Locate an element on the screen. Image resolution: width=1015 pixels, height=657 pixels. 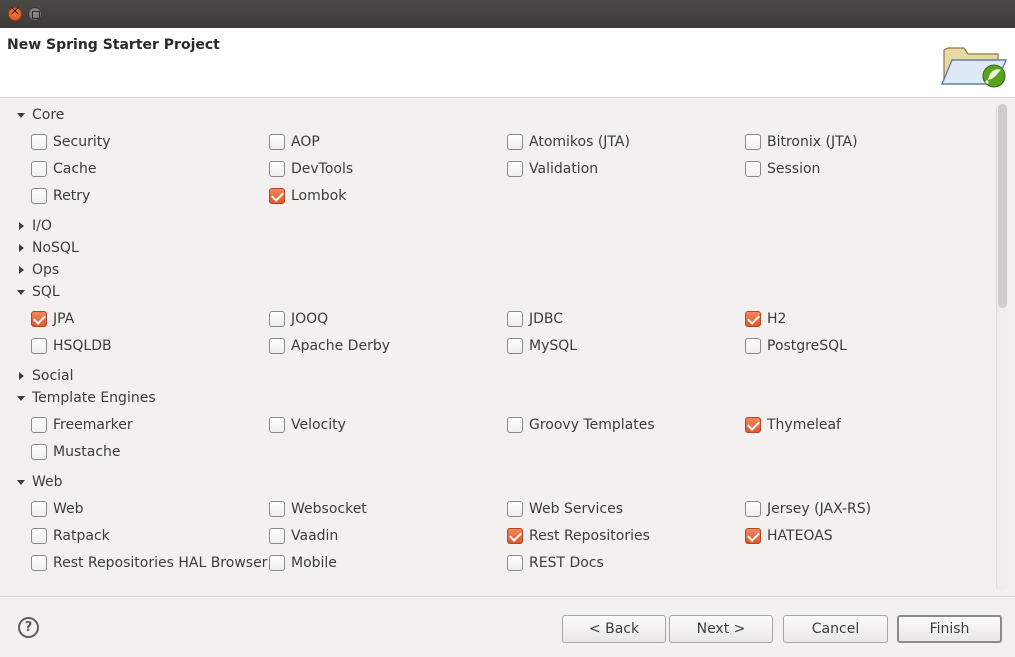
dependency-label: Thymeleaf is located at coordinates (804, 425).